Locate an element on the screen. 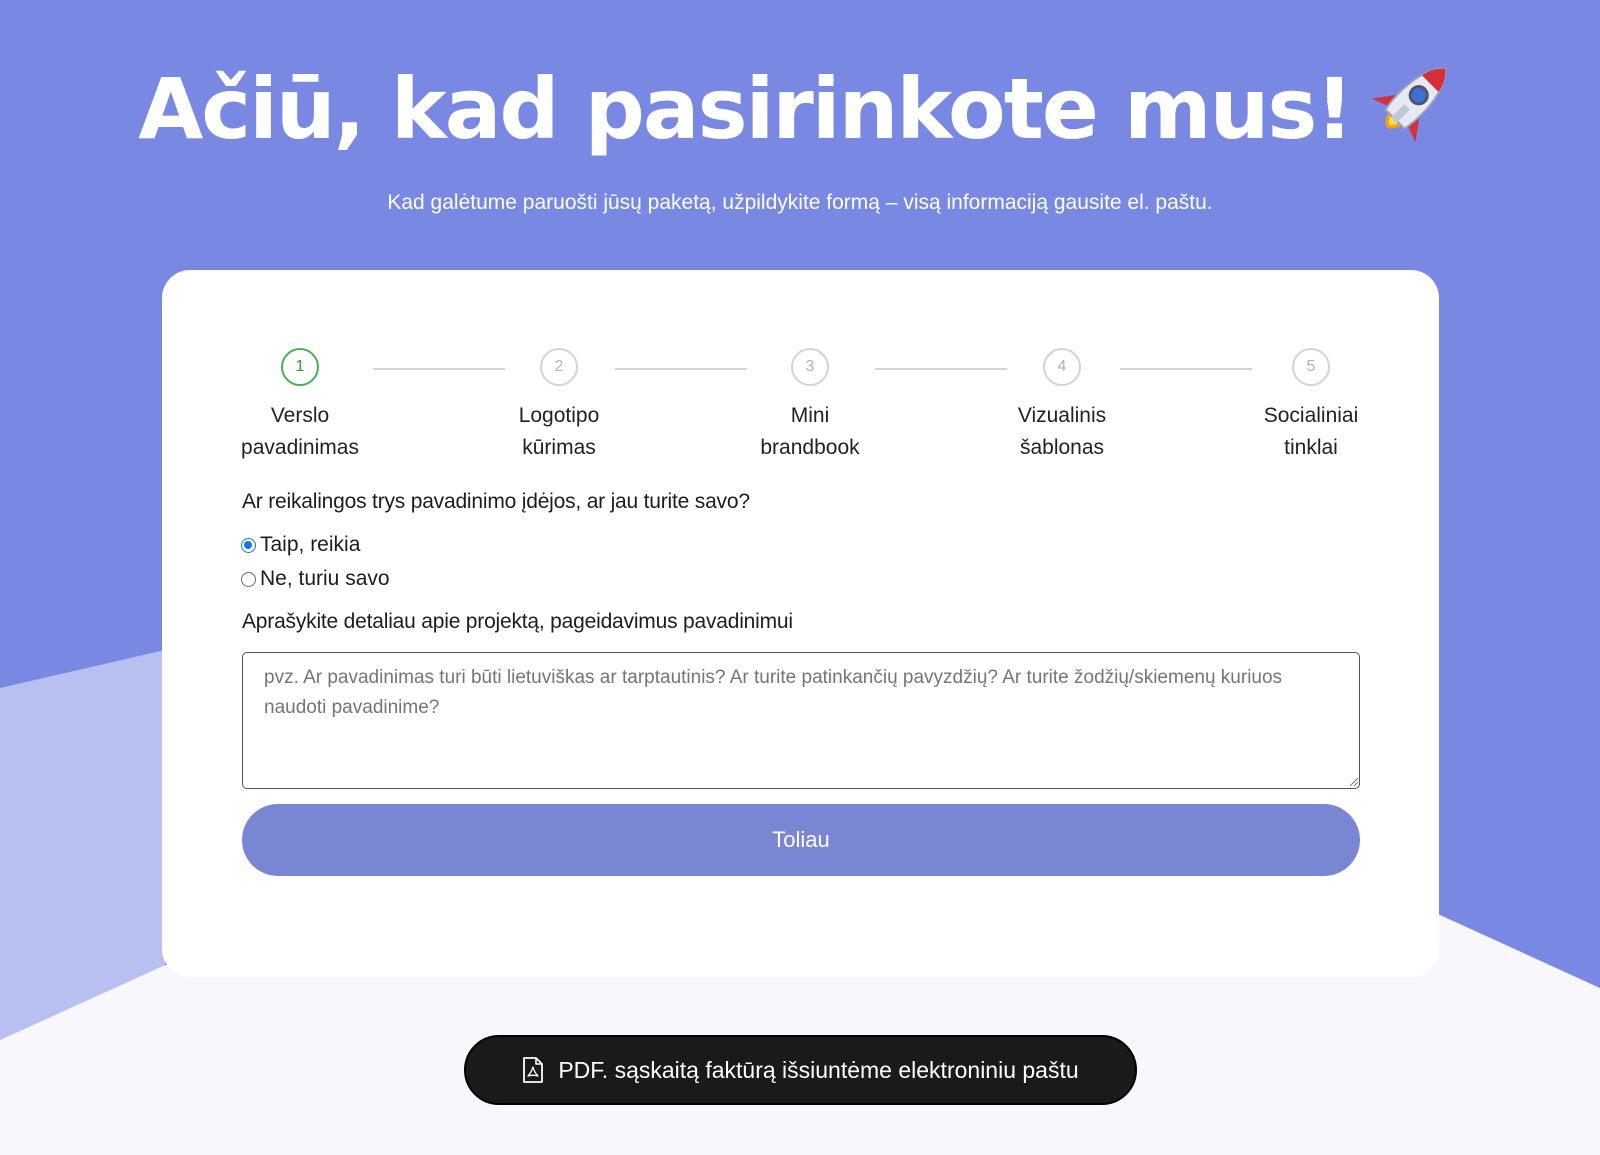 This screenshot has width=1600, height=1155. resize-handle-icon is located at coordinates (1354, 782).